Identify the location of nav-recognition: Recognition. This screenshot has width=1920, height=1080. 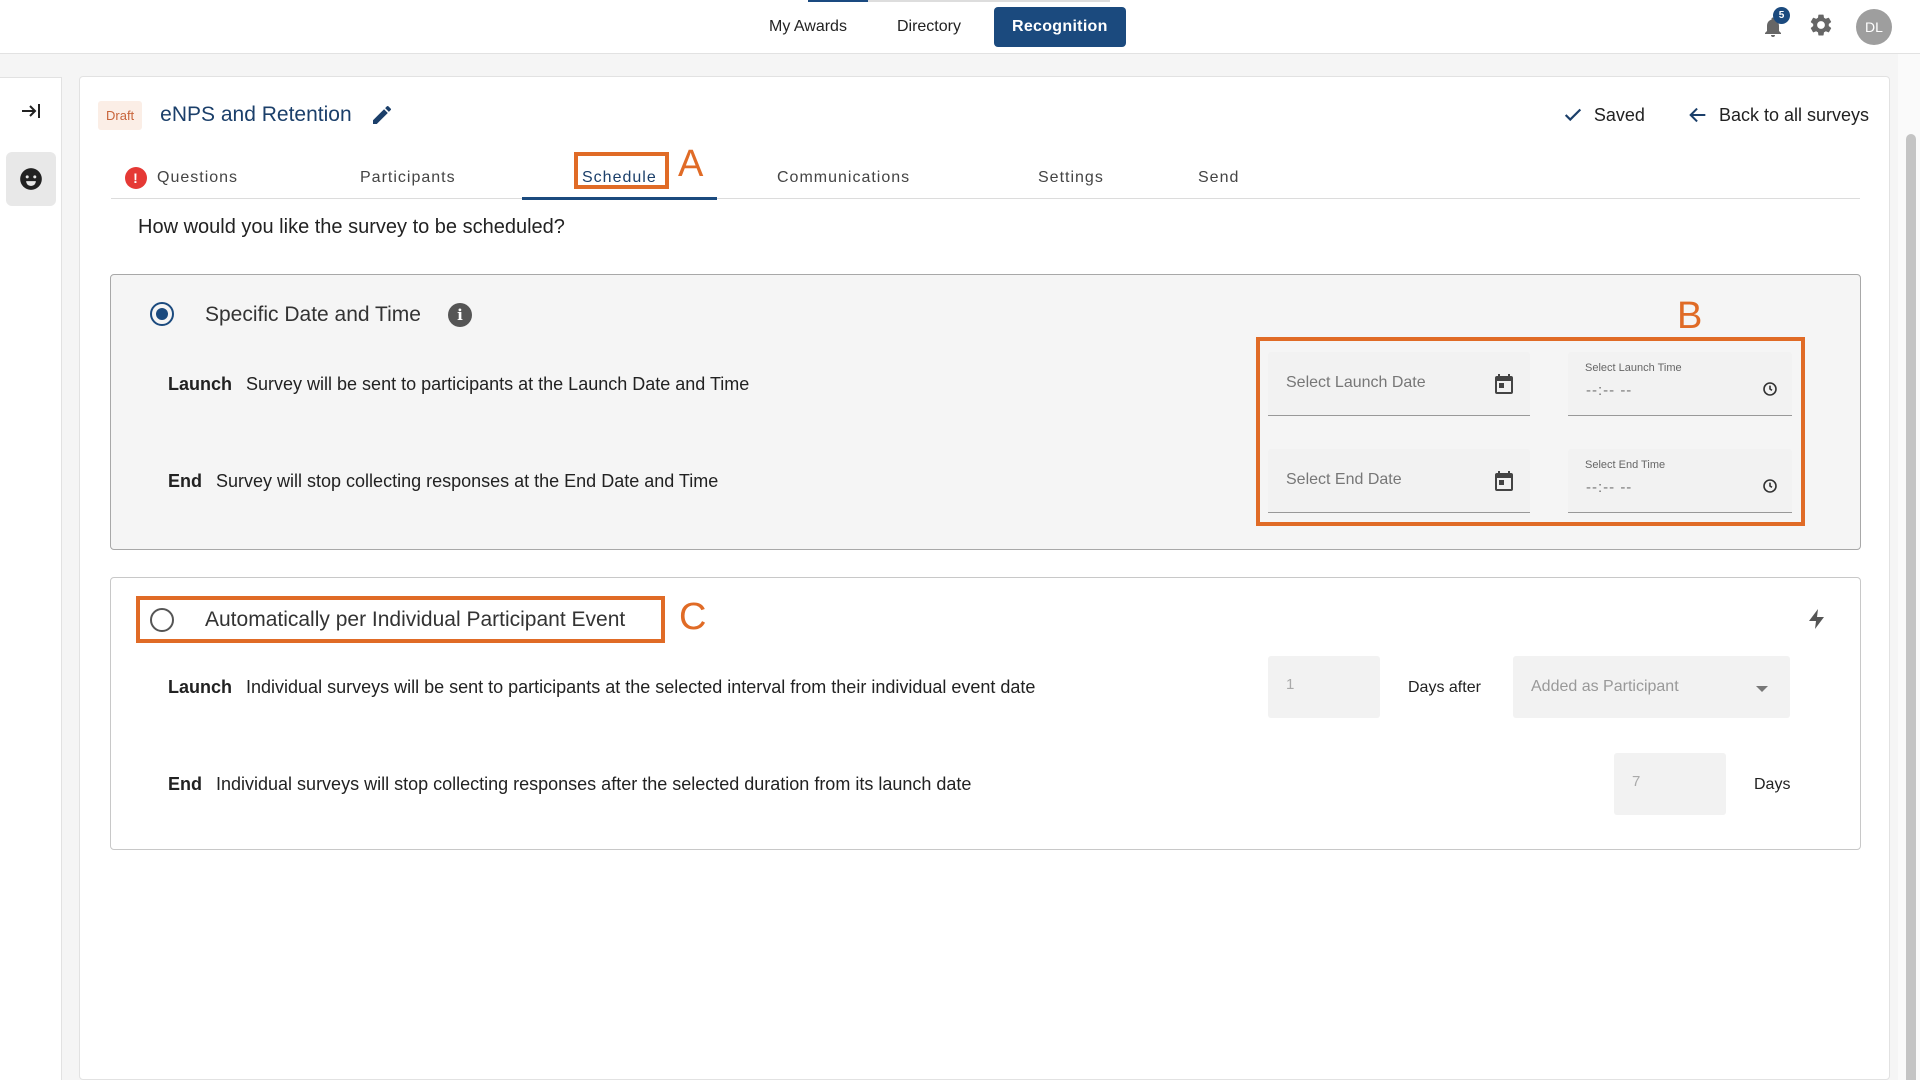
(1059, 27).